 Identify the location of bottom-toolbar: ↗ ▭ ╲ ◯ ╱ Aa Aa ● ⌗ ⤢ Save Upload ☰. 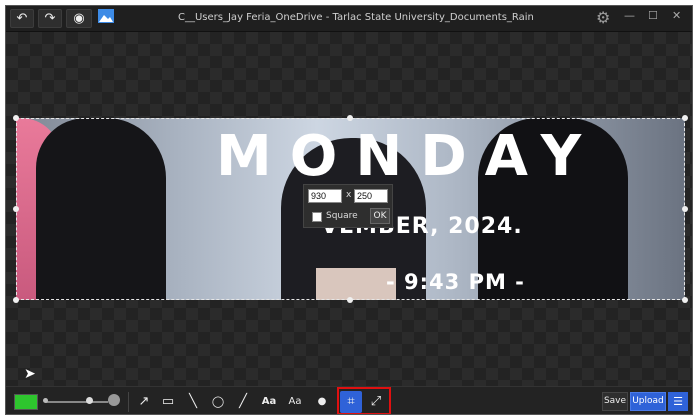
(349, 400).